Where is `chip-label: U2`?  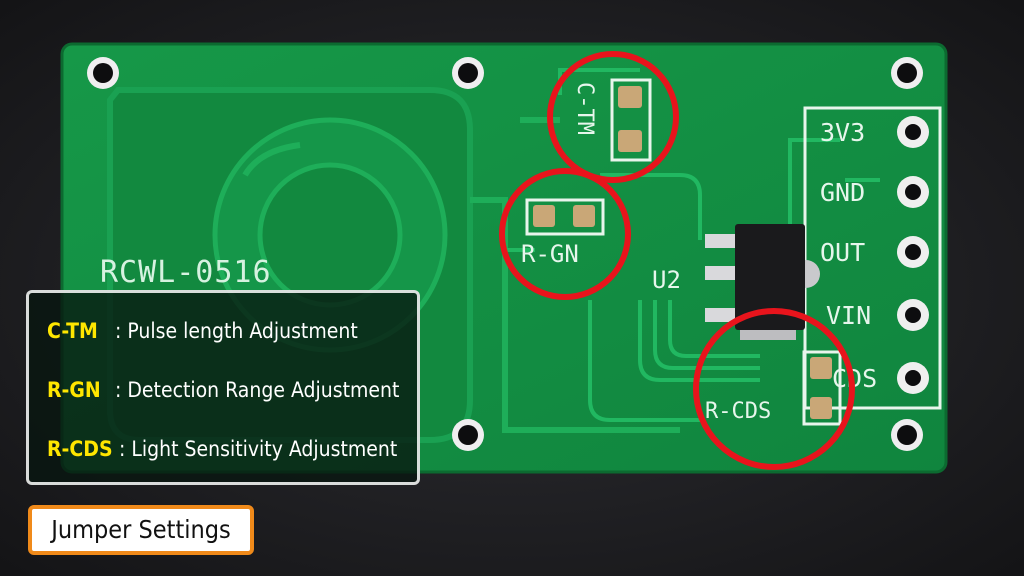 chip-label: U2 is located at coordinates (666, 280).